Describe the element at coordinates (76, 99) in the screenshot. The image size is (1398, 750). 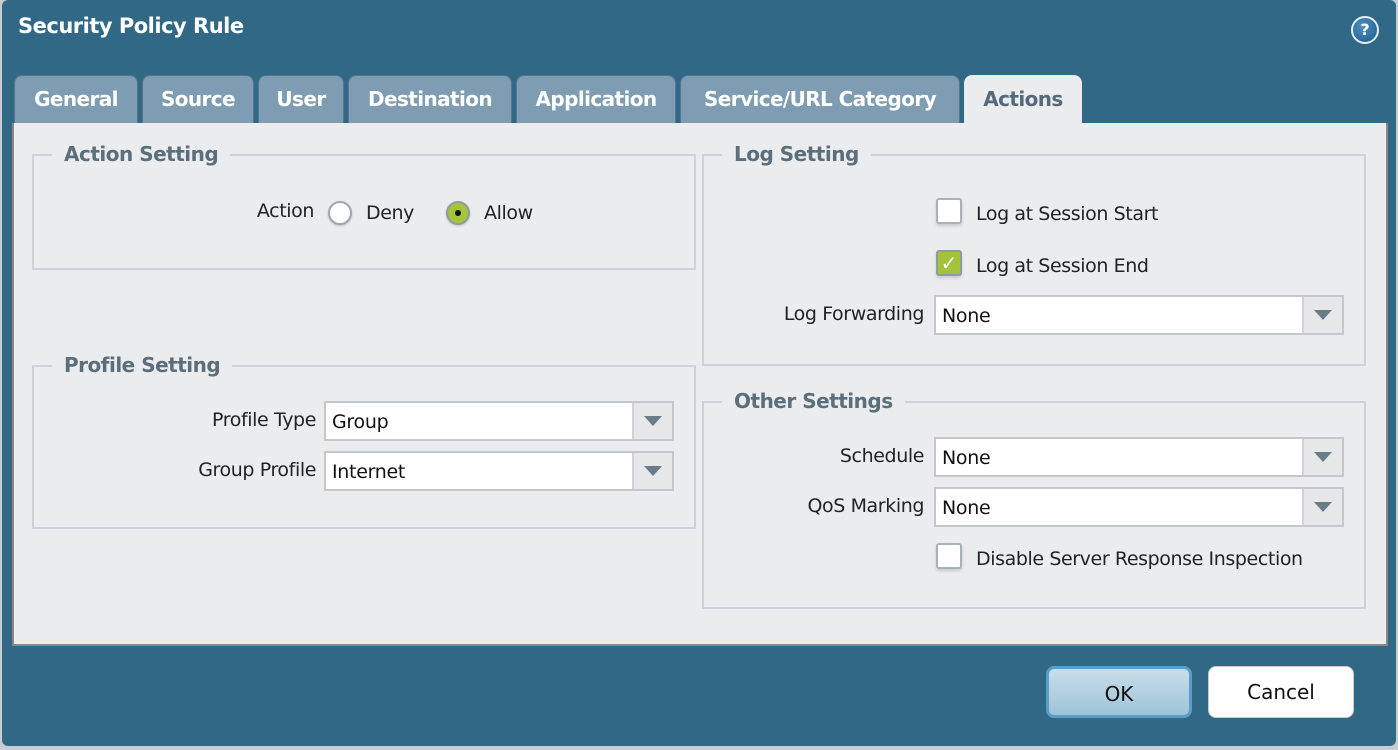
I see `tab-general: General` at that location.